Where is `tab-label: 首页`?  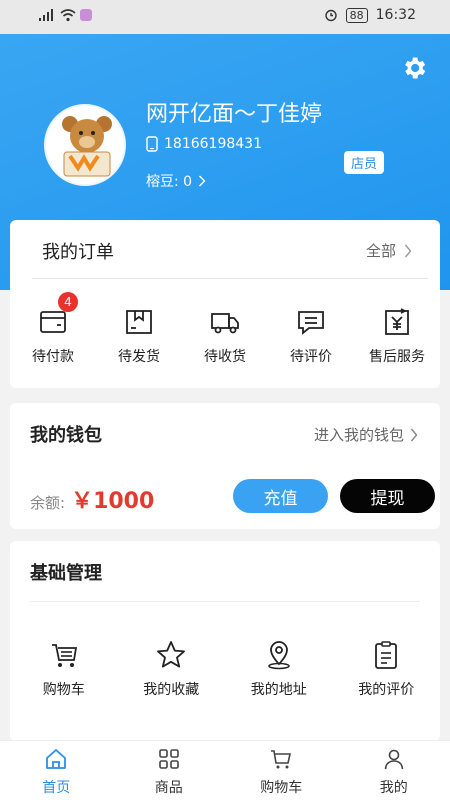
tab-label: 首页 is located at coordinates (56, 788).